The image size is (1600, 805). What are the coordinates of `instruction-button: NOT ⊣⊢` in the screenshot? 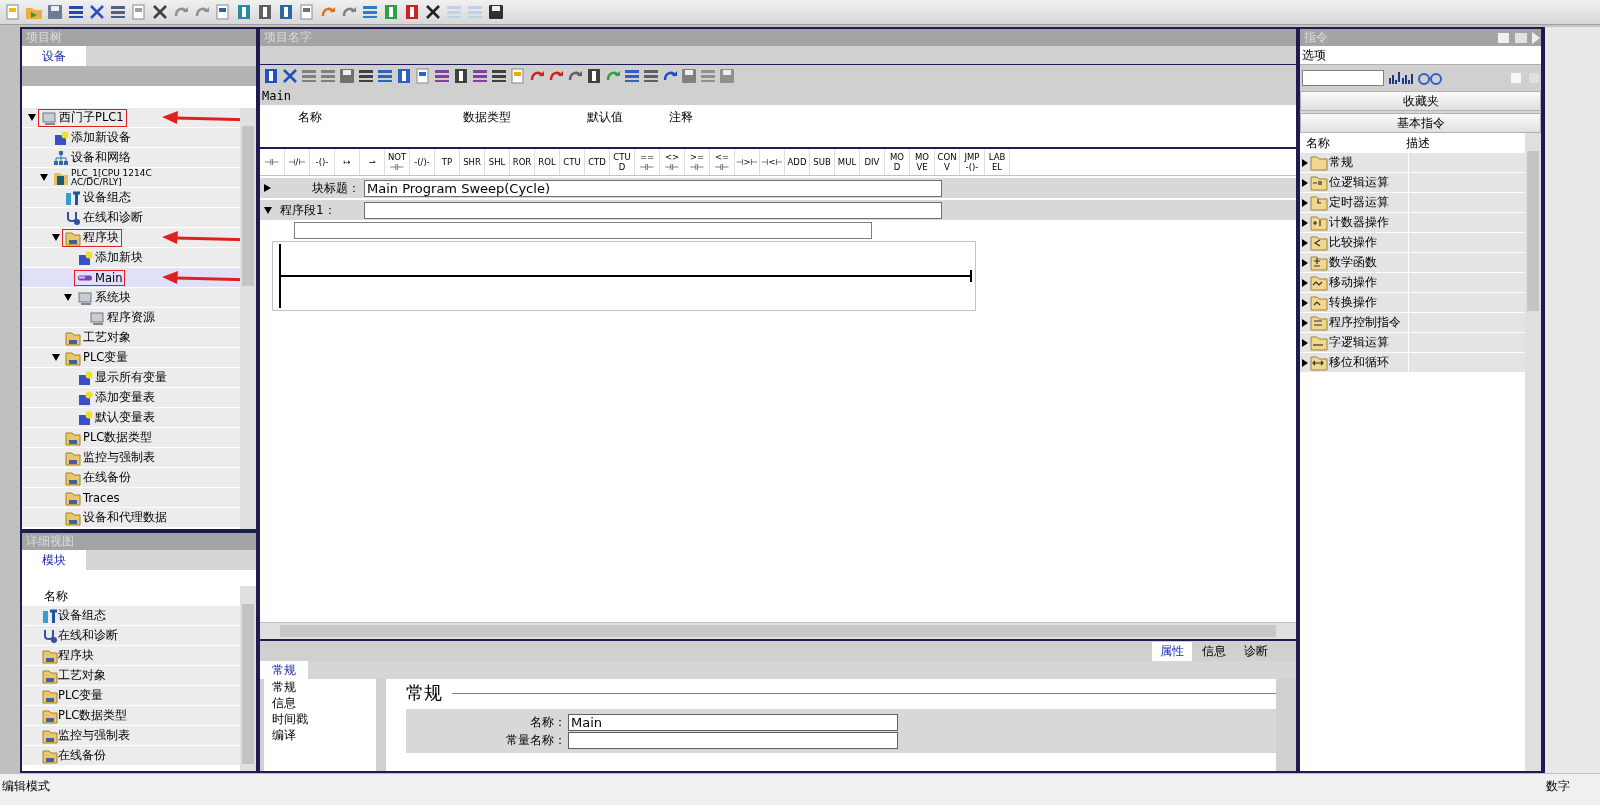 It's located at (397, 162).